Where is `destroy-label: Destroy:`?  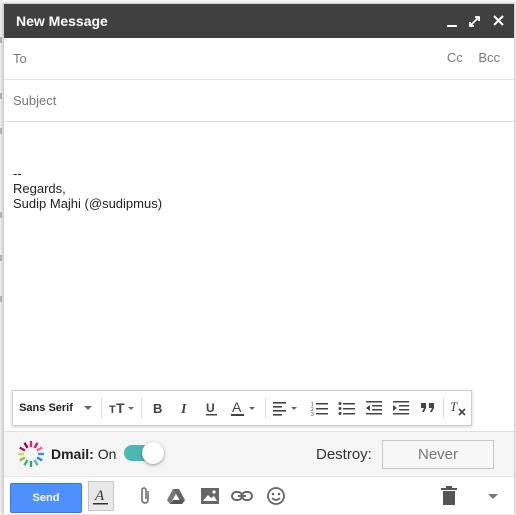 destroy-label: Destroy: is located at coordinates (344, 454).